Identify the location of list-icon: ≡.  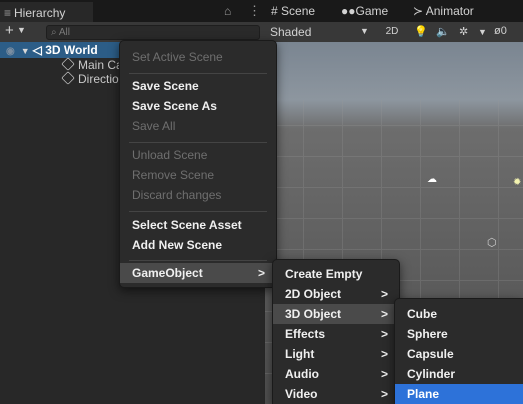
(8, 13).